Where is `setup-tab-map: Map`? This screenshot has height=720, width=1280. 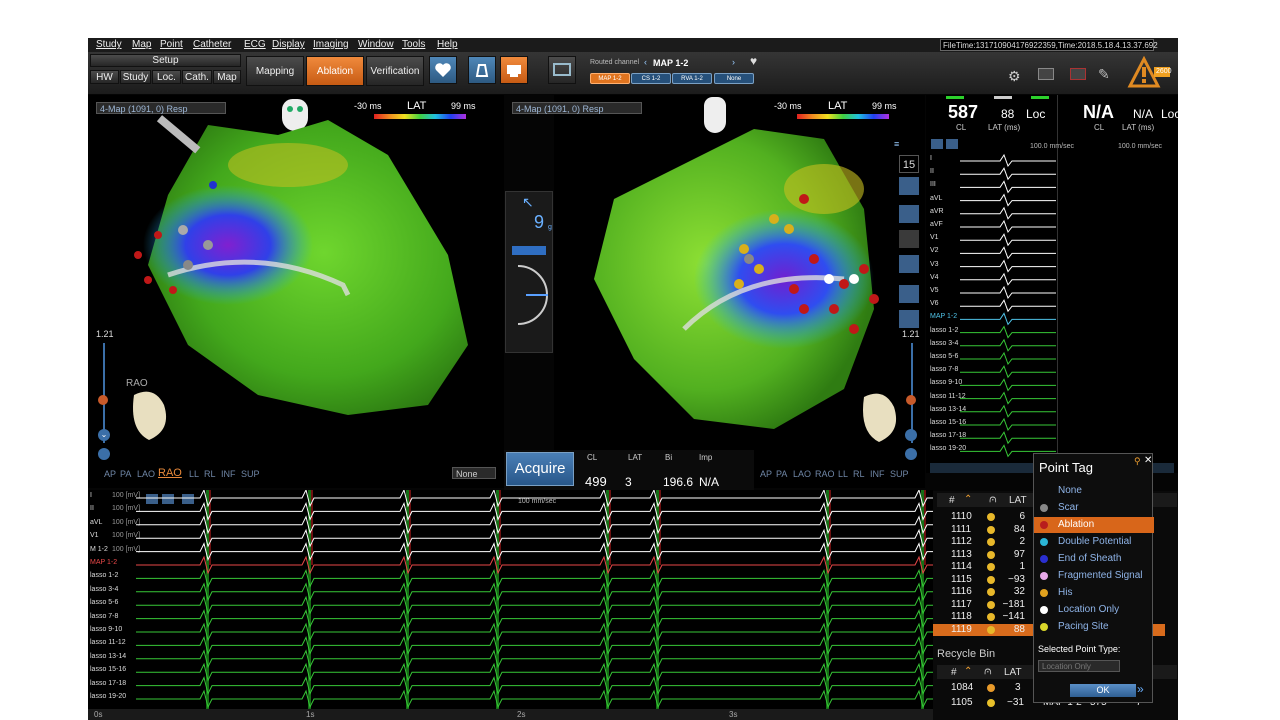
setup-tab-map: Map is located at coordinates (227, 77).